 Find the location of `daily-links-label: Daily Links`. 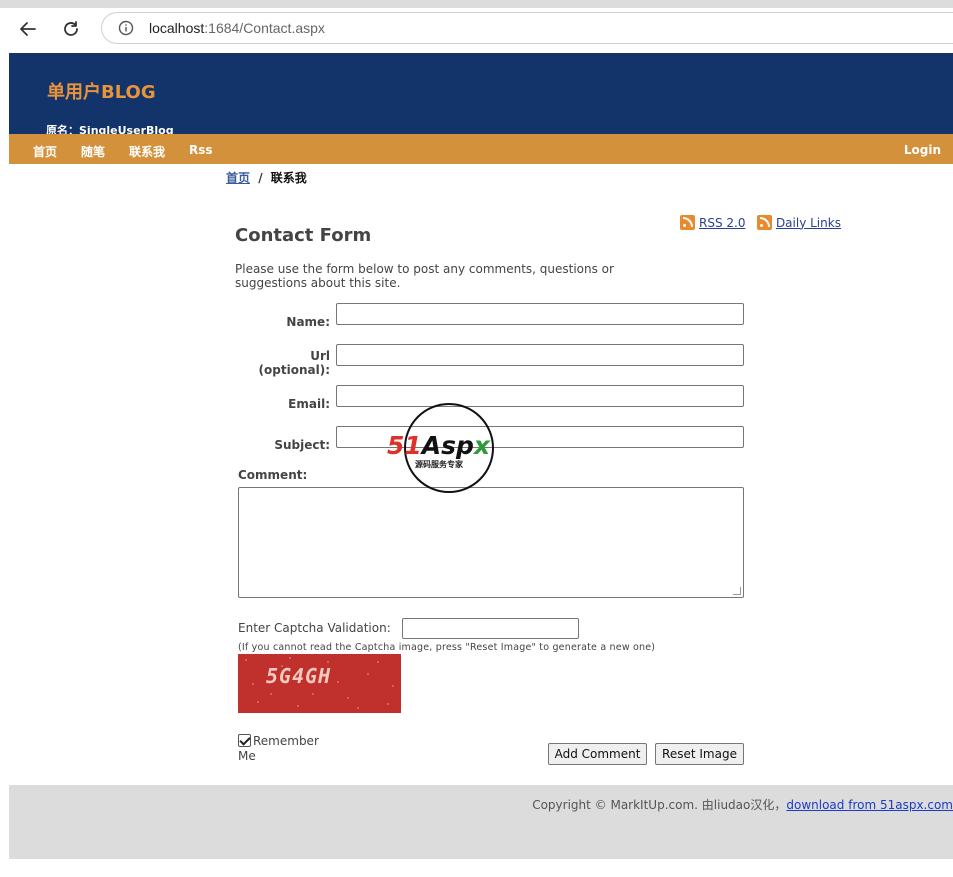

daily-links-label: Daily Links is located at coordinates (808, 222).